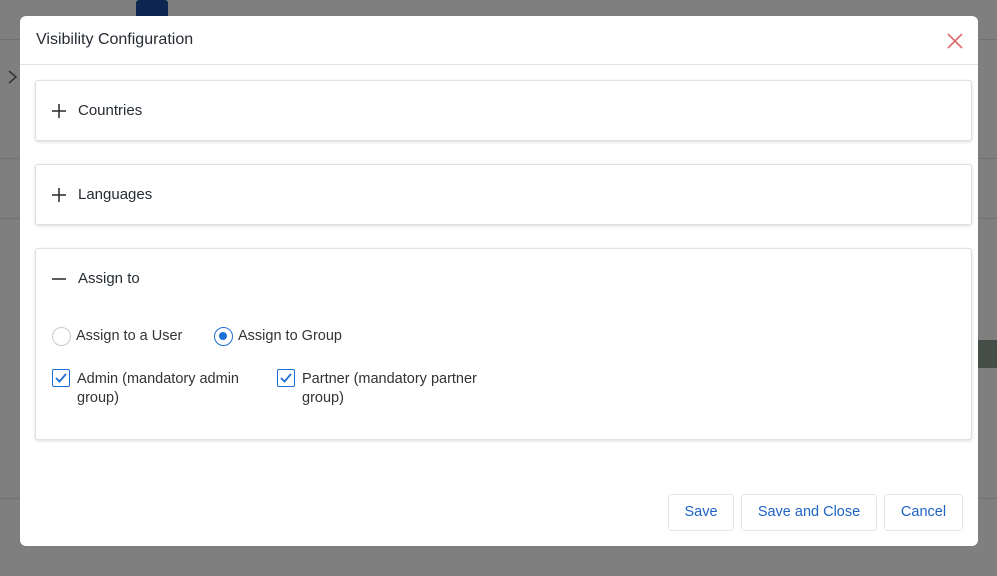  I want to click on checkbox-label: Admin (mandatory admin group), so click(158, 388).